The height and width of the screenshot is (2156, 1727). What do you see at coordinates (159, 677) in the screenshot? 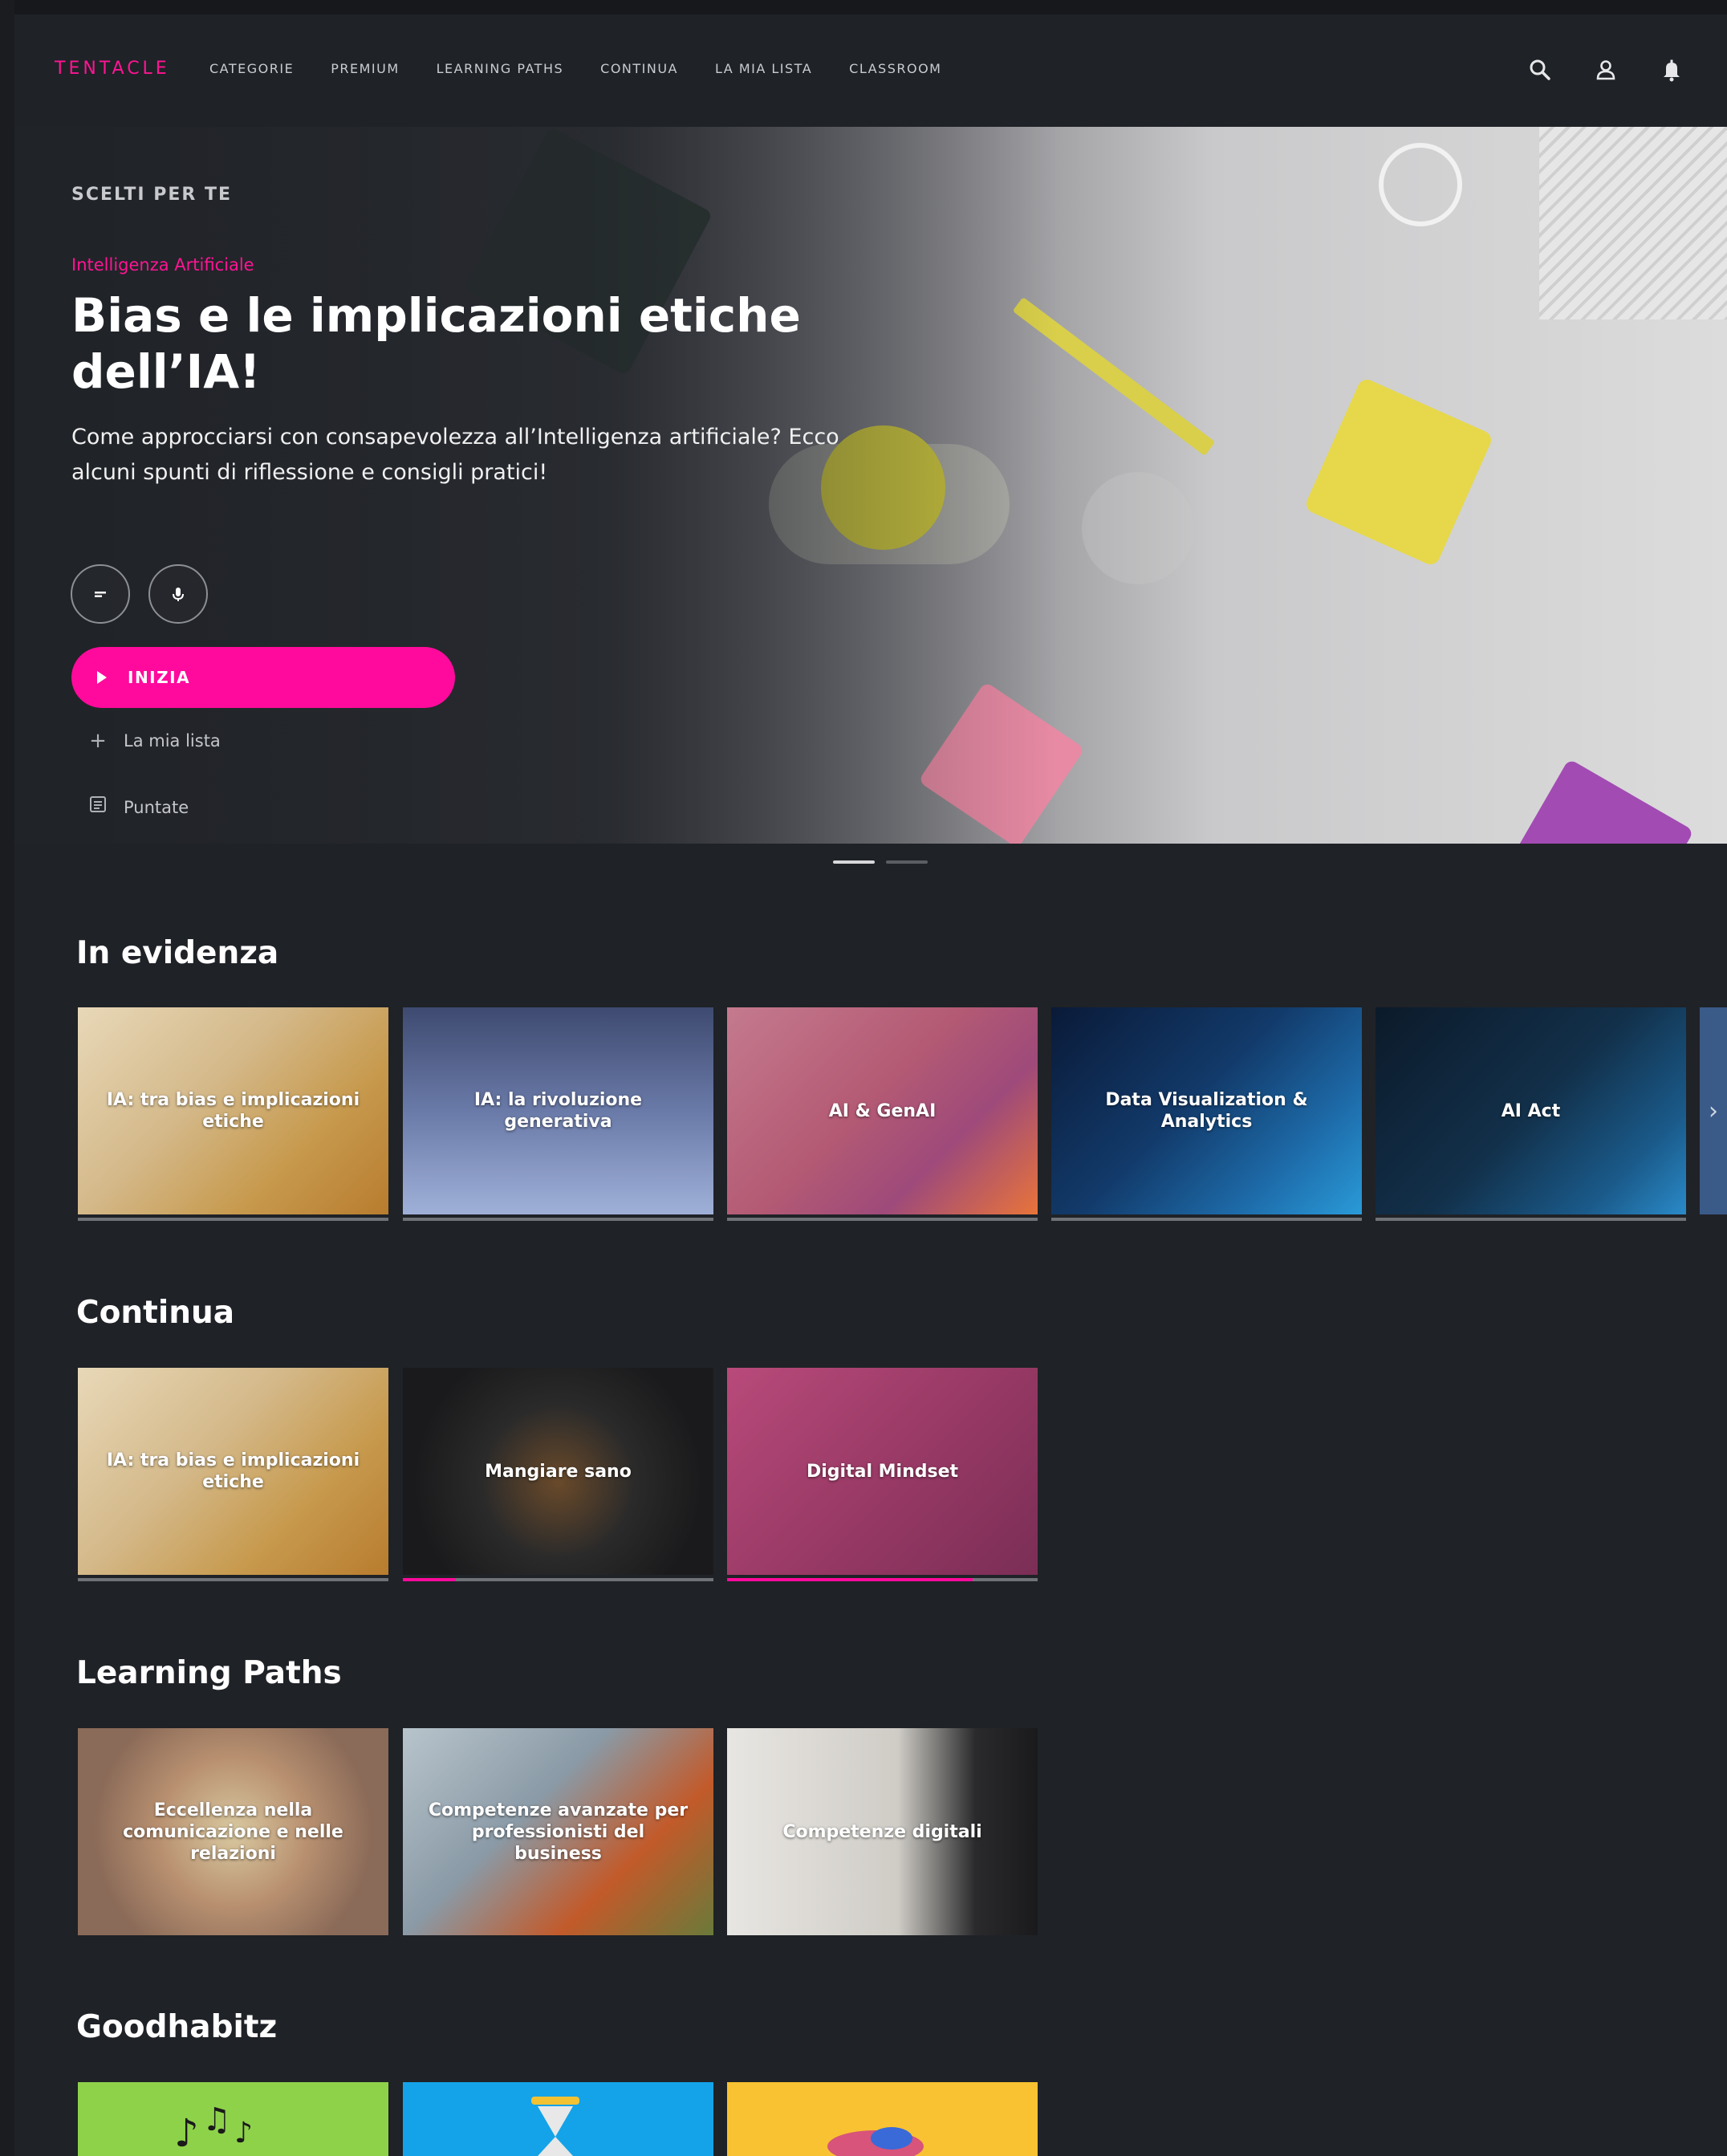
I see `start-button-label: INIZIA` at bounding box center [159, 677].